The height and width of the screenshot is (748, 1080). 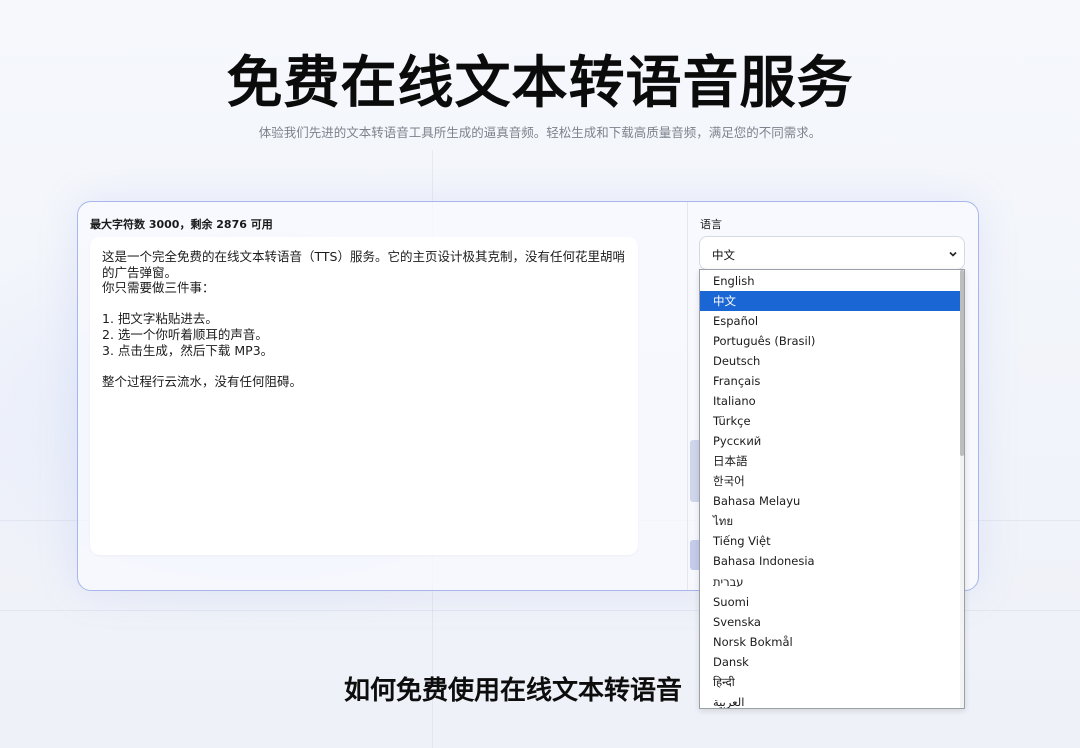 What do you see at coordinates (687, 396) in the screenshot?
I see `panel-divider` at bounding box center [687, 396].